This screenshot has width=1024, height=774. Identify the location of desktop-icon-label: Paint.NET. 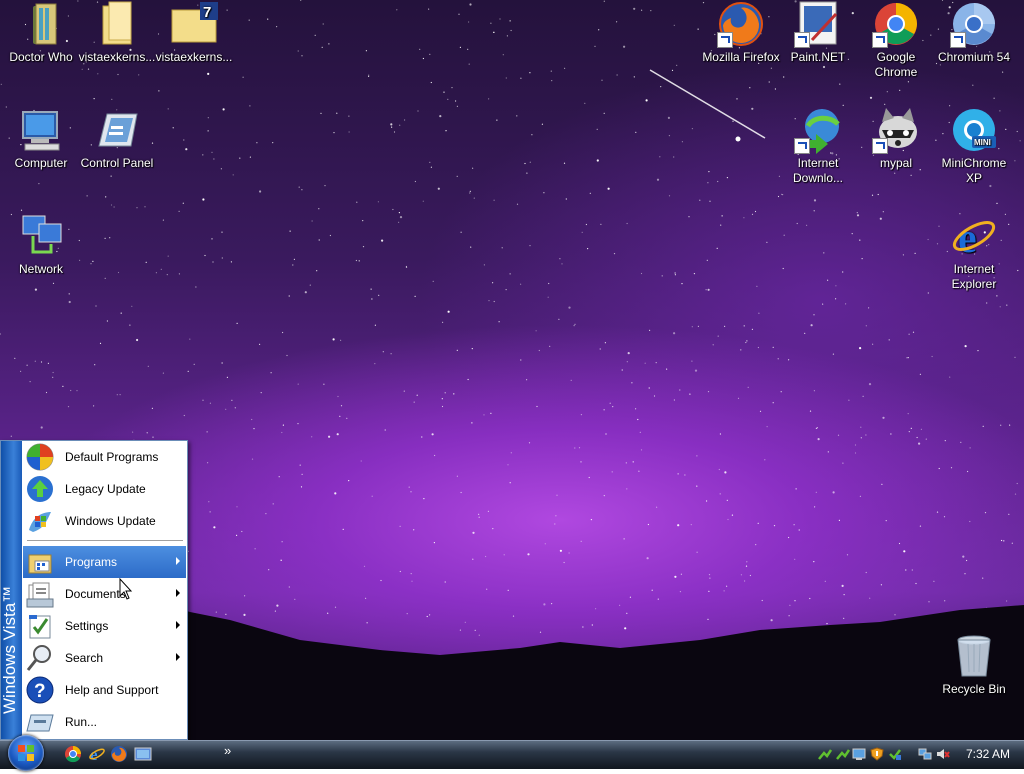
(818, 57).